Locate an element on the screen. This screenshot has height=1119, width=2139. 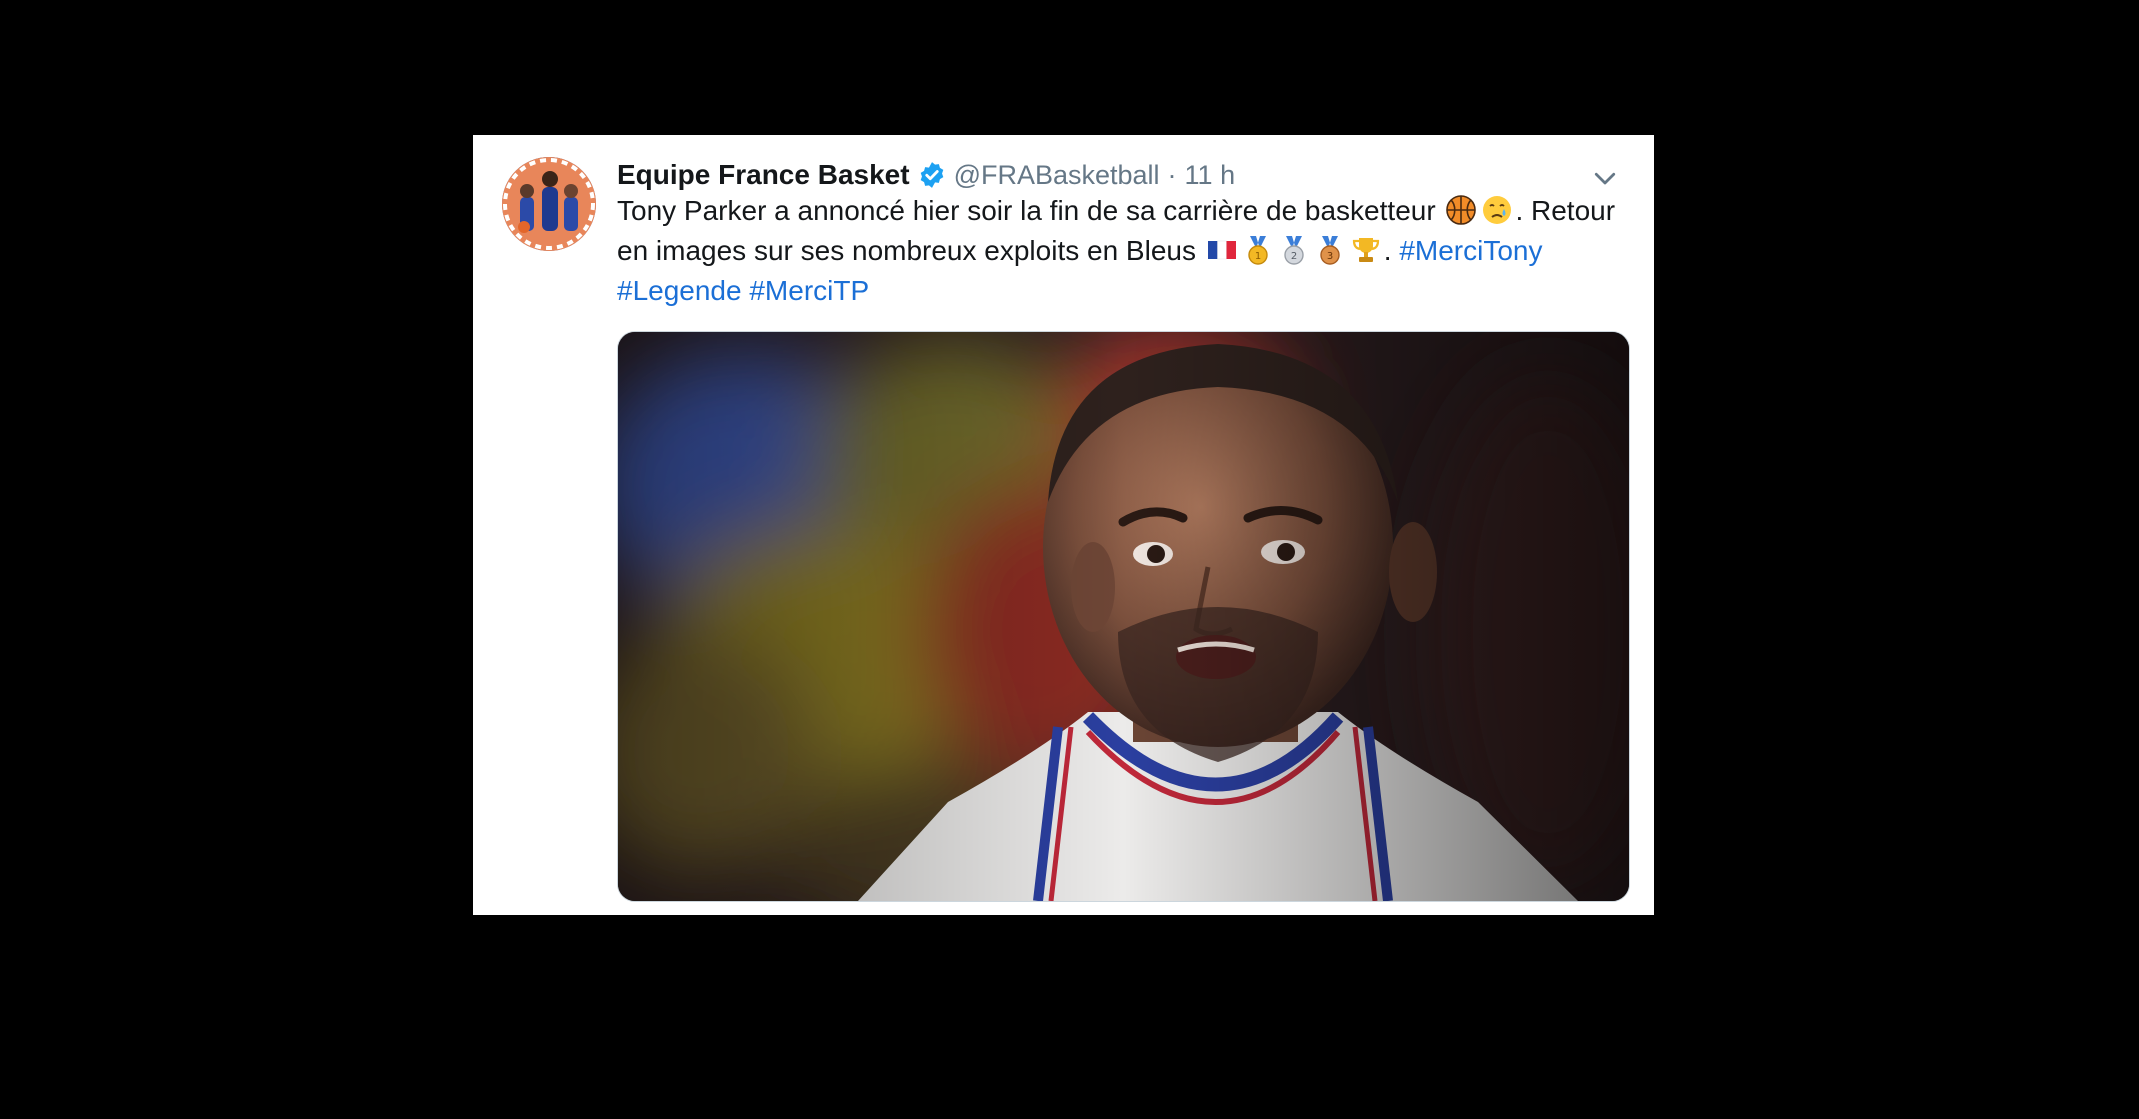
tweet-text-segment: . is located at coordinates (1387, 250).